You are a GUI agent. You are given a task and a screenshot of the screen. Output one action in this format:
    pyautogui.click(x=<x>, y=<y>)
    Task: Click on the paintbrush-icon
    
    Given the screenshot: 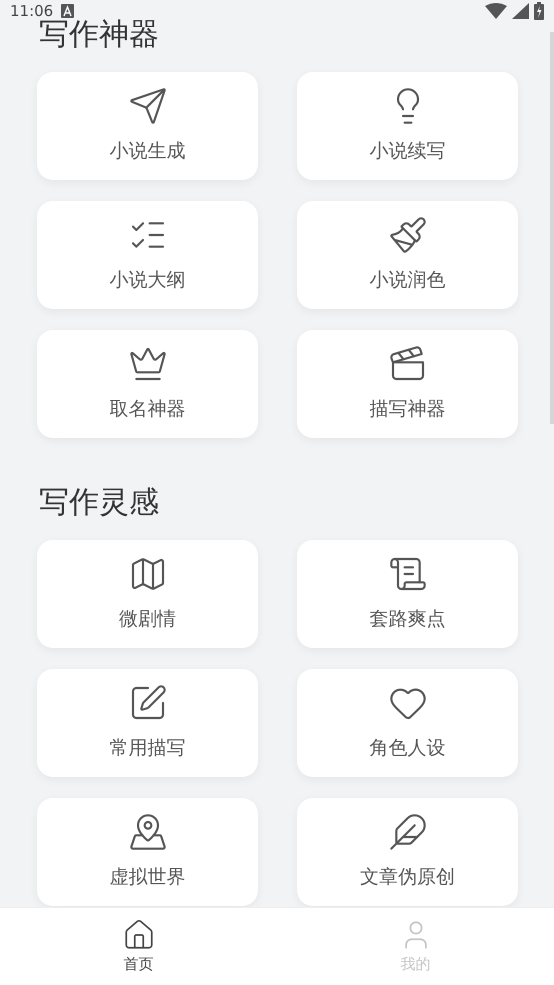 What is the action you would take?
    pyautogui.click(x=408, y=235)
    